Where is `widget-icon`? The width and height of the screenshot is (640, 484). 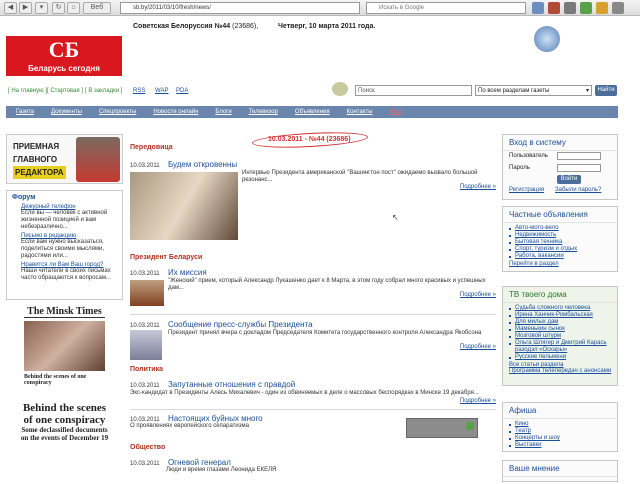
widget-icon is located at coordinates (470, 426).